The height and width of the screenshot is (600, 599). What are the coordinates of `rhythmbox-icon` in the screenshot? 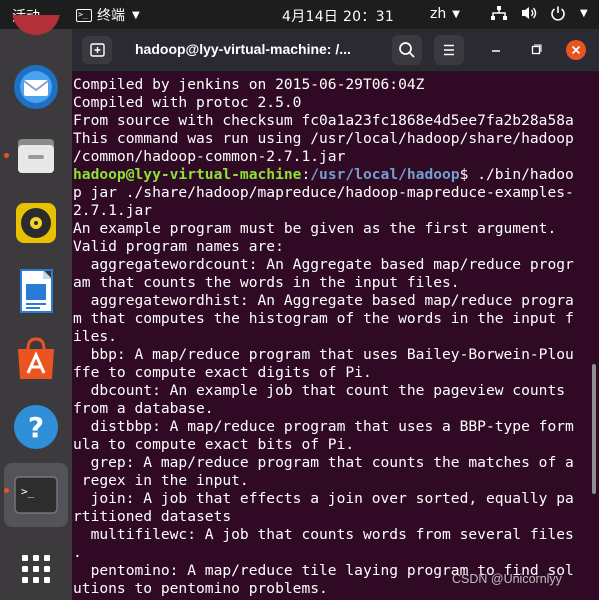 It's located at (36, 223).